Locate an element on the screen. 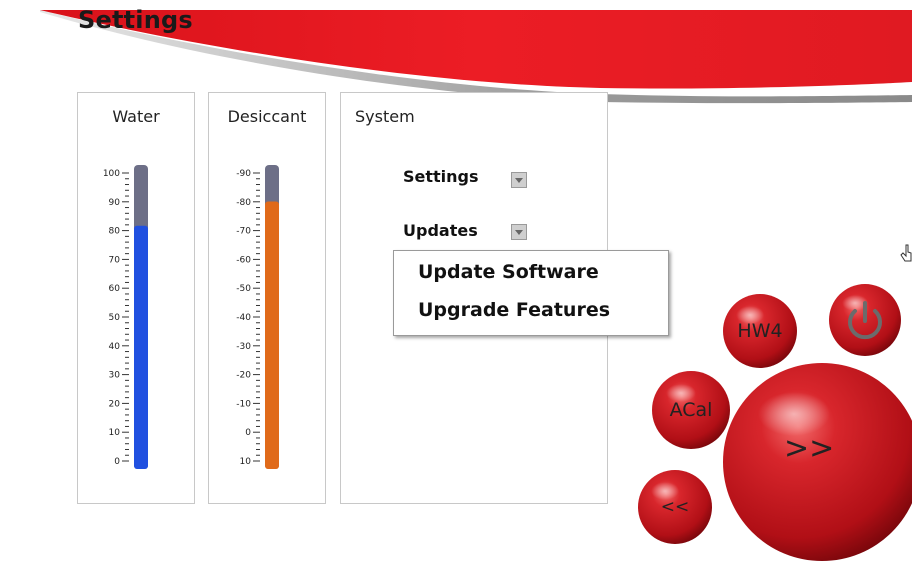 This screenshot has height=566, width=912. settings-label: Settings is located at coordinates (441, 176).